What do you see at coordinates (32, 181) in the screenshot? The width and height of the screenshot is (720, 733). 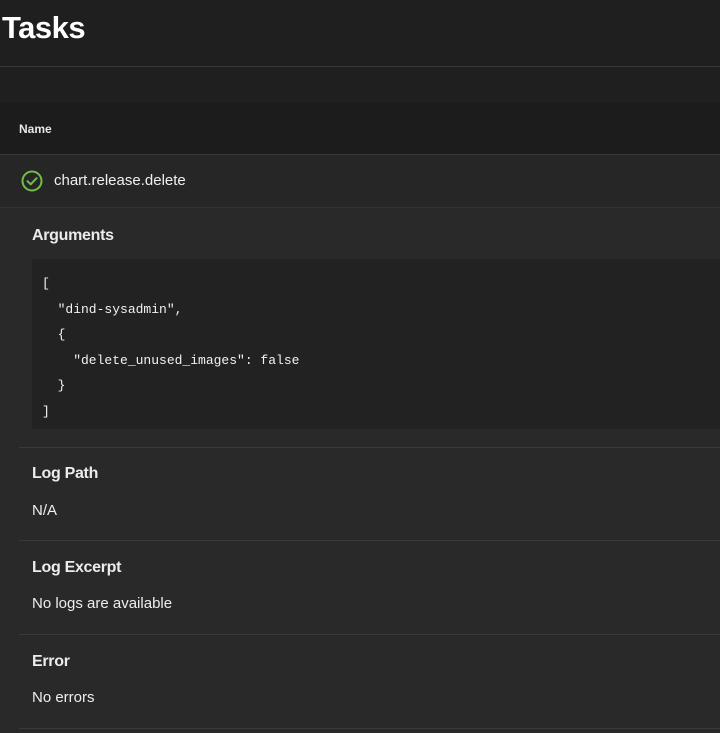 I see `check-circle-icon` at bounding box center [32, 181].